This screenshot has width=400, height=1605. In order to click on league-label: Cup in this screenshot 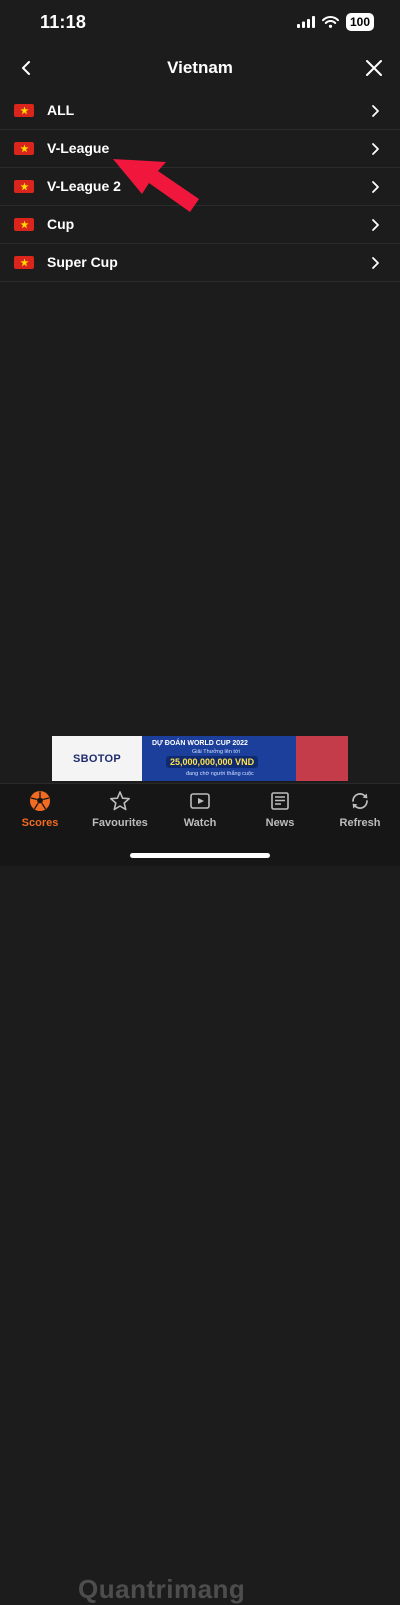, I will do `click(61, 224)`.